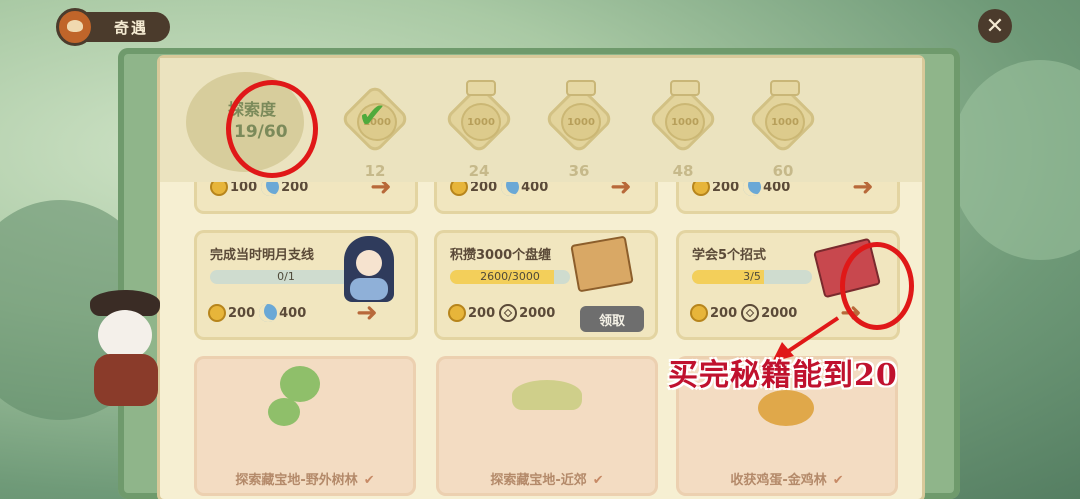 The width and height of the screenshot is (1080, 499). What do you see at coordinates (546, 285) in the screenshot?
I see `task-card: 积攒3000个盘缠 2600/3000 200 2000 领取` at bounding box center [546, 285].